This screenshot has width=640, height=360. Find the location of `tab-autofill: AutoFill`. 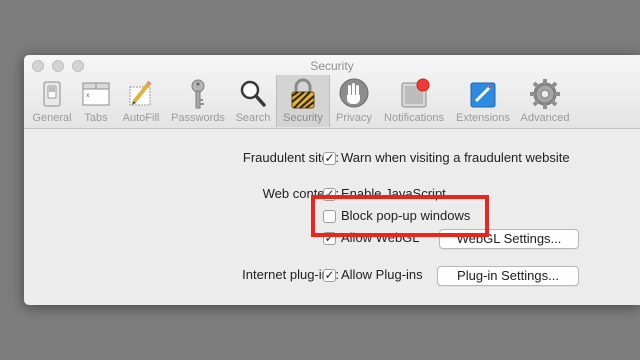

tab-autofill: AutoFill is located at coordinates (141, 101).